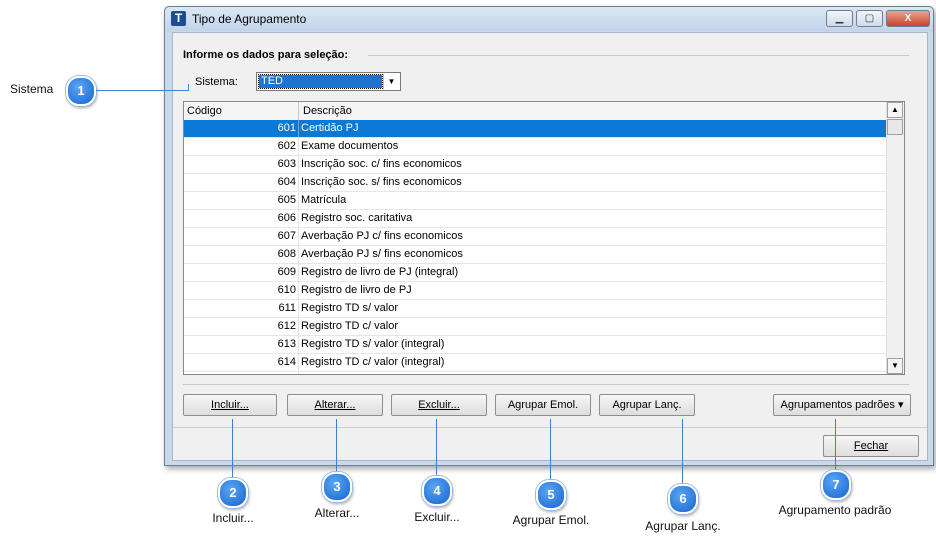 The height and width of the screenshot is (550, 936). I want to click on table-row: 615 Averbação de livro de PJ (integral), so click(535, 373).